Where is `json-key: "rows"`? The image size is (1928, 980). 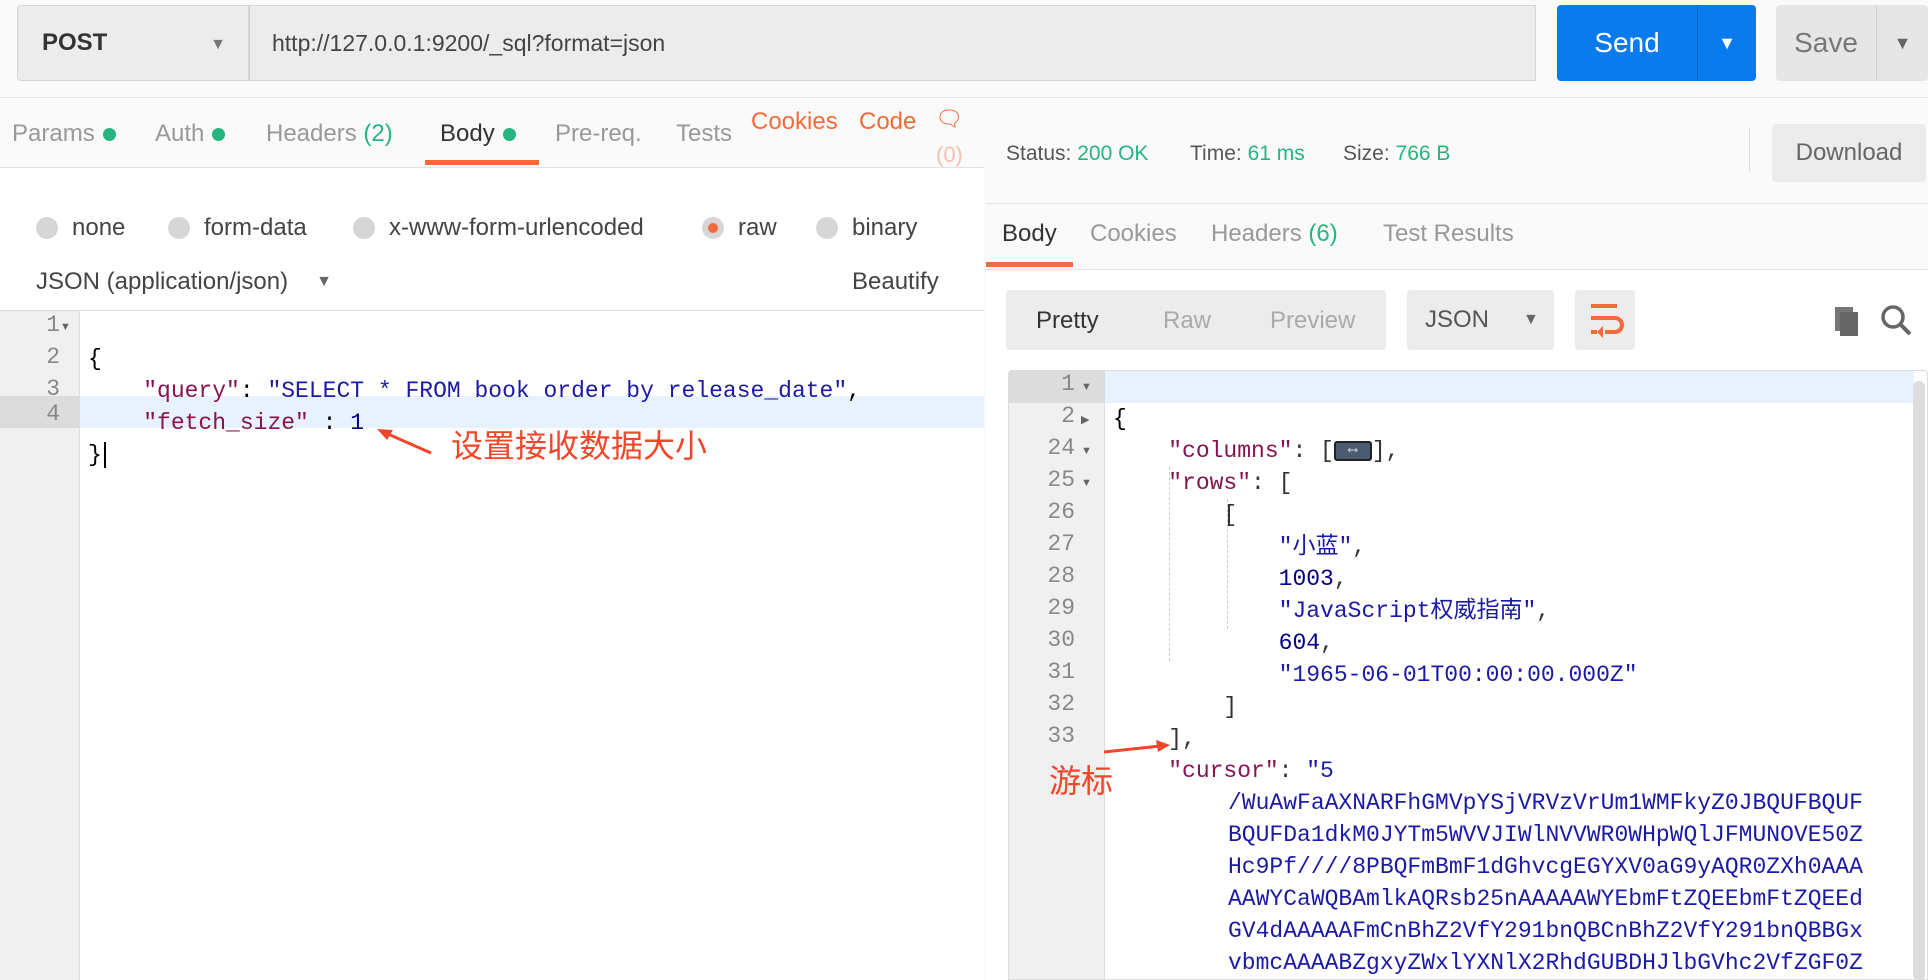 json-key: "rows" is located at coordinates (1210, 483).